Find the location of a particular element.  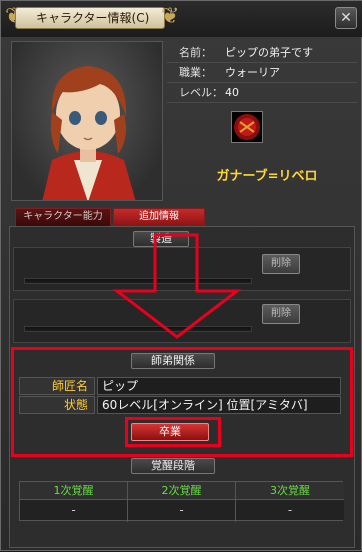

awakening-header: 覚醒段階 is located at coordinates (173, 466).